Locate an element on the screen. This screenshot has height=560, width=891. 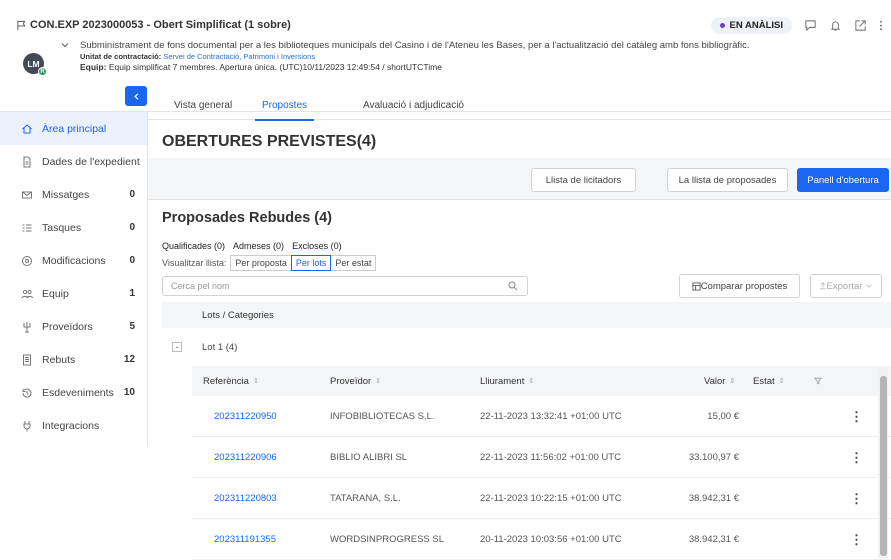
exportar-button: Exportar is located at coordinates (846, 286).